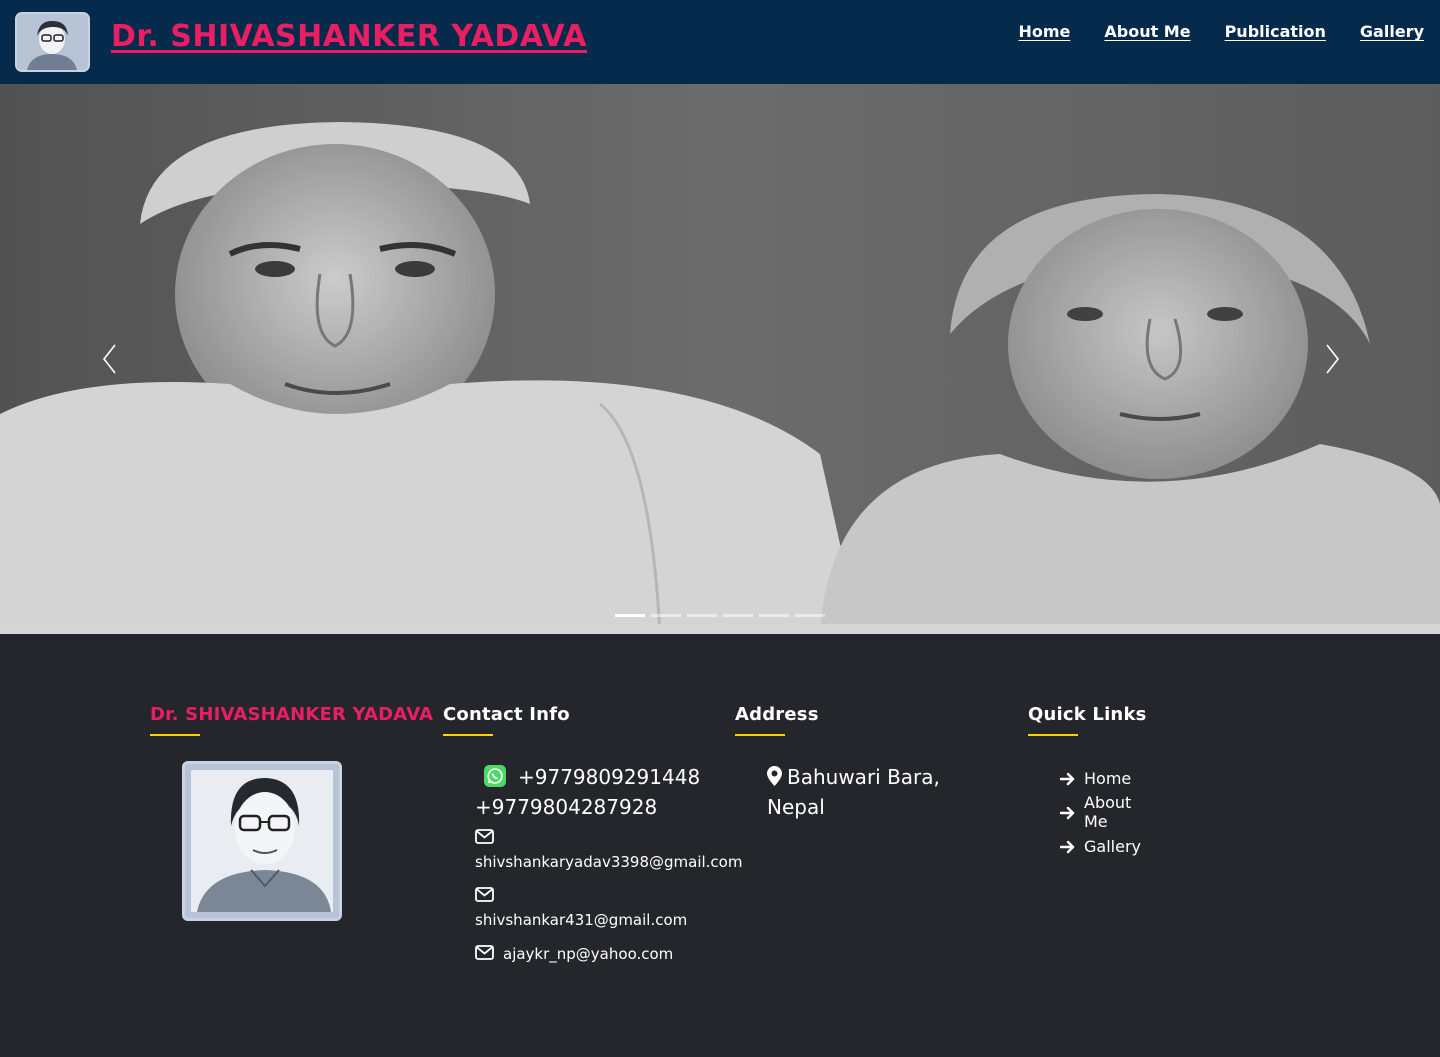 Image resolution: width=1440 pixels, height=1057 pixels. I want to click on carousel-next-button, so click(1331, 359).